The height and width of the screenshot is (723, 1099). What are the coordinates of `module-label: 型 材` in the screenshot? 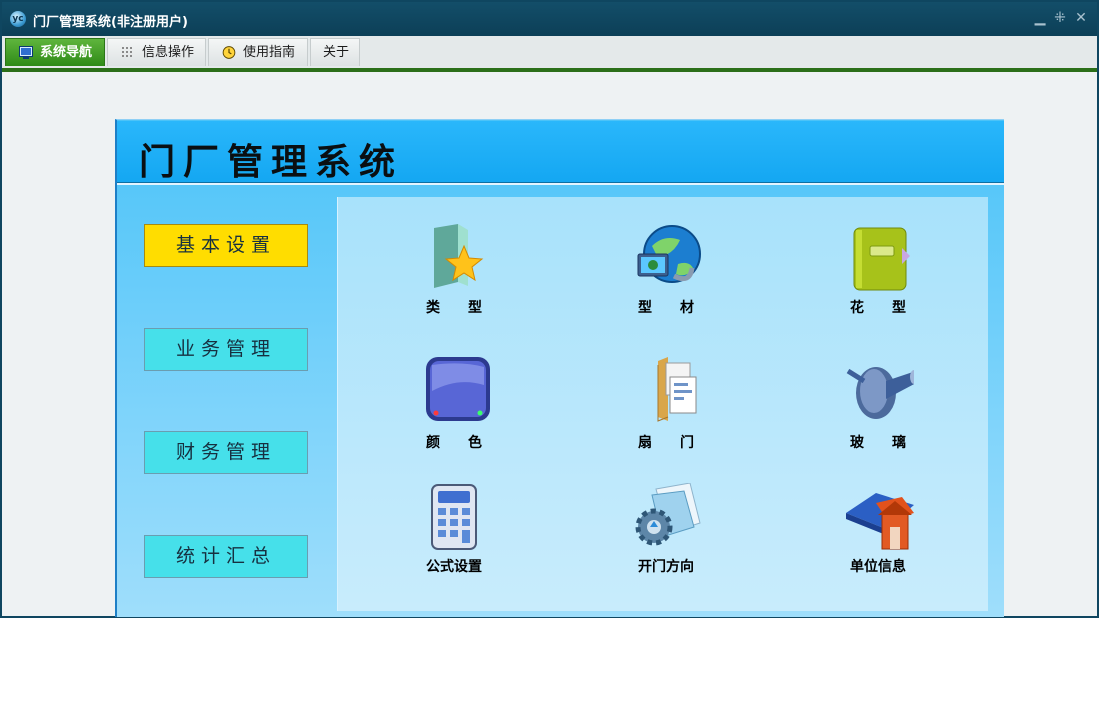 It's located at (666, 308).